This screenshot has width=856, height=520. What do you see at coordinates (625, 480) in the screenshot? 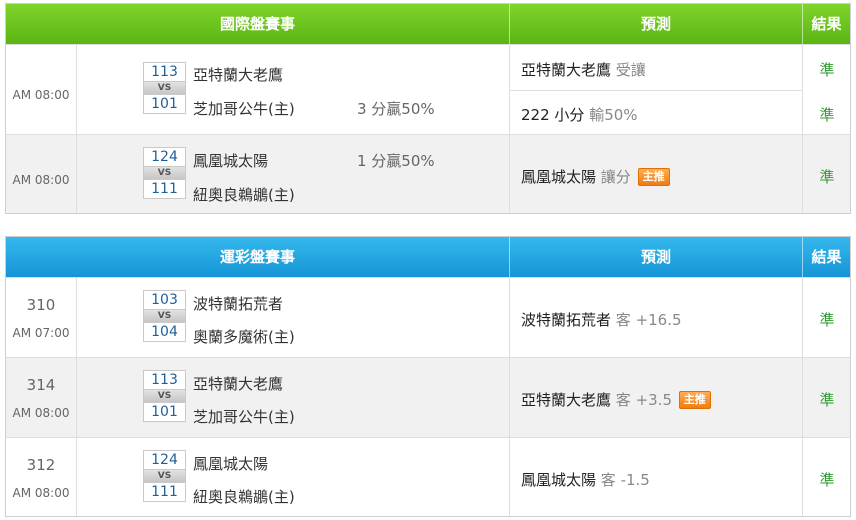
I see `prediction-type: 客 -1.5` at bounding box center [625, 480].